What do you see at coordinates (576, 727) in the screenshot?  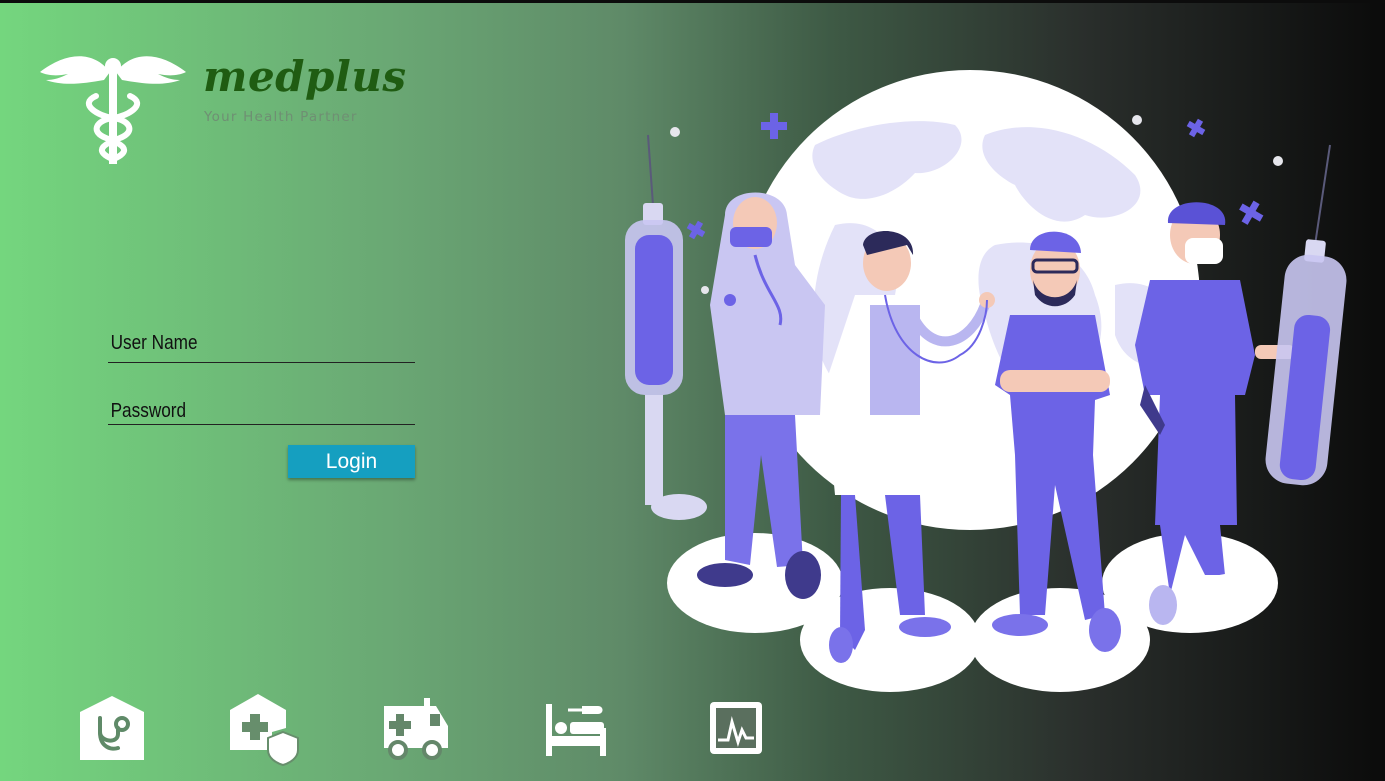 I see `hospital-bed-icon` at bounding box center [576, 727].